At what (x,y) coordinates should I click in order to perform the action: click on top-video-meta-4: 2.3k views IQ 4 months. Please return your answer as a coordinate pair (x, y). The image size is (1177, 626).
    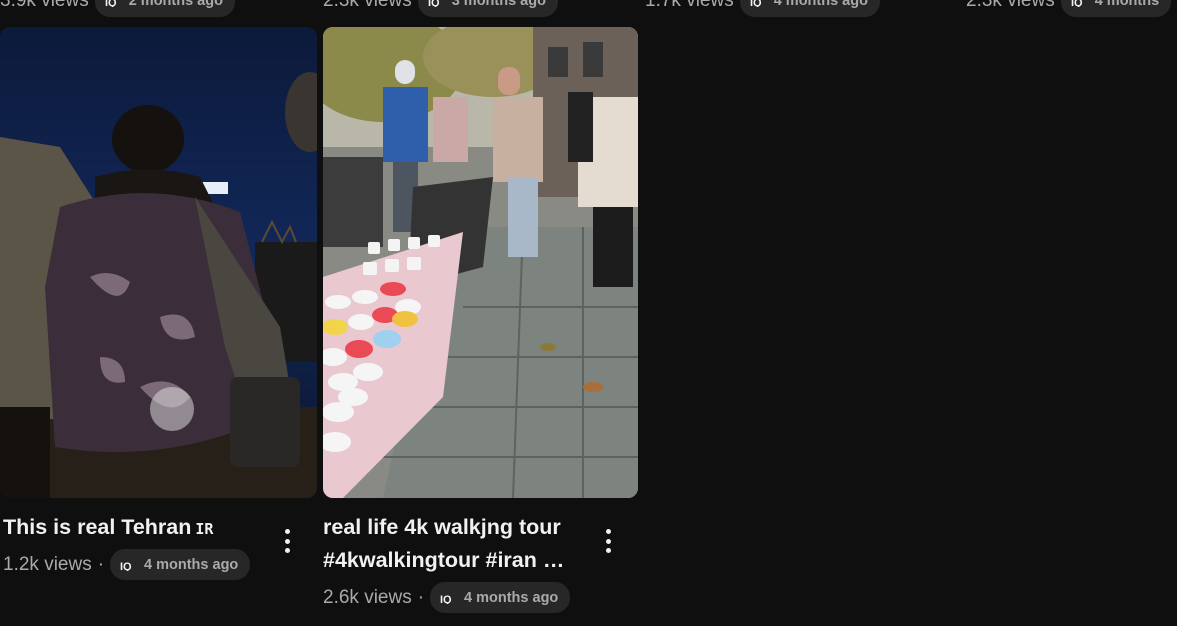
    Looking at the image, I should click on (1069, 8).